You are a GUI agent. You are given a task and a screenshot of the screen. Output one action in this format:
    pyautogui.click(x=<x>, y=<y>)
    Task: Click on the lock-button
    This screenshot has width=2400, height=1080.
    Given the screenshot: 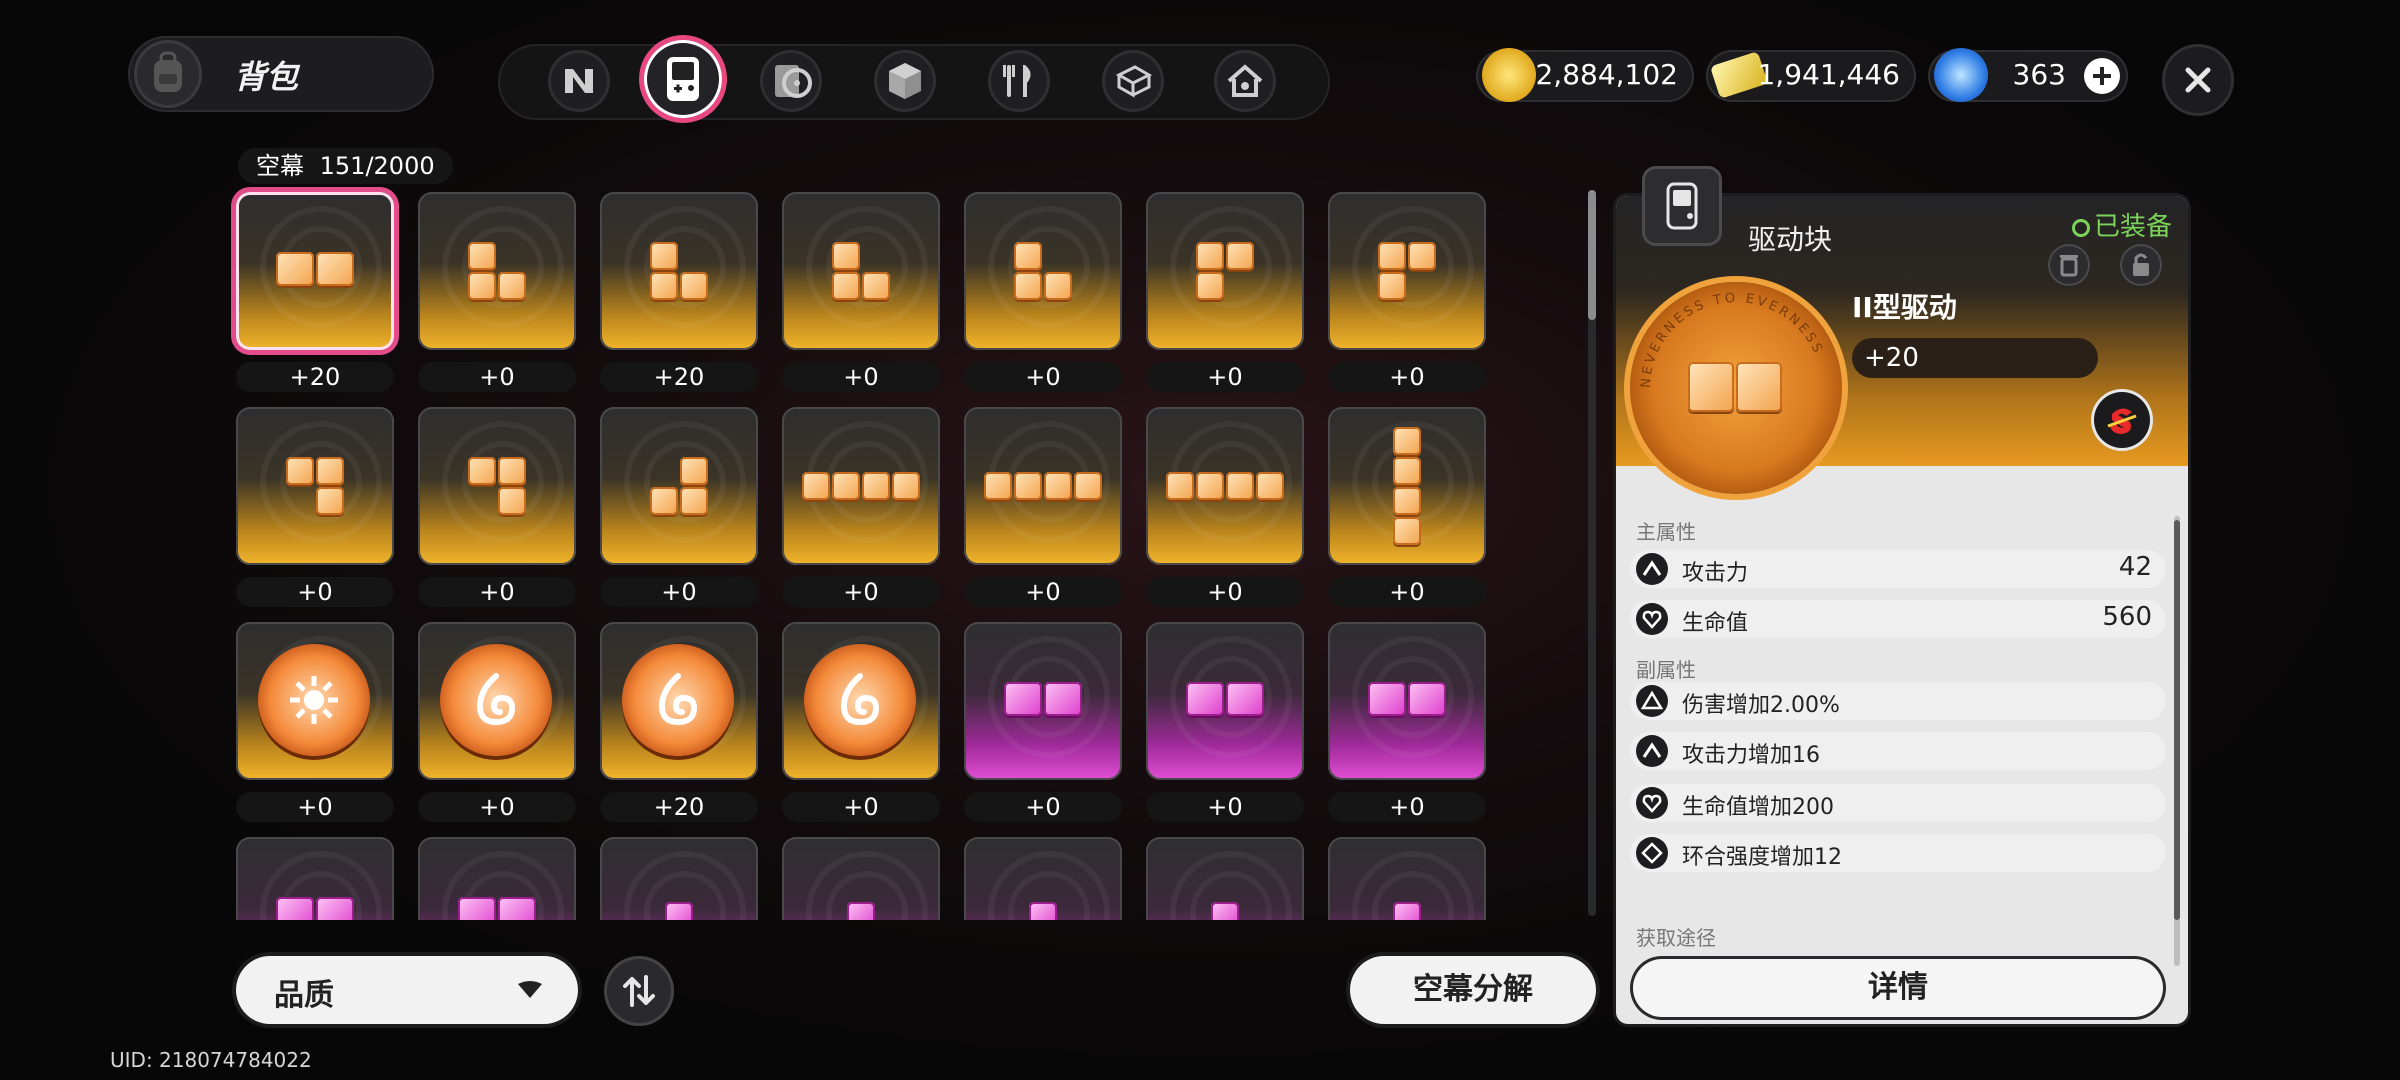 What is the action you would take?
    pyautogui.click(x=2141, y=265)
    